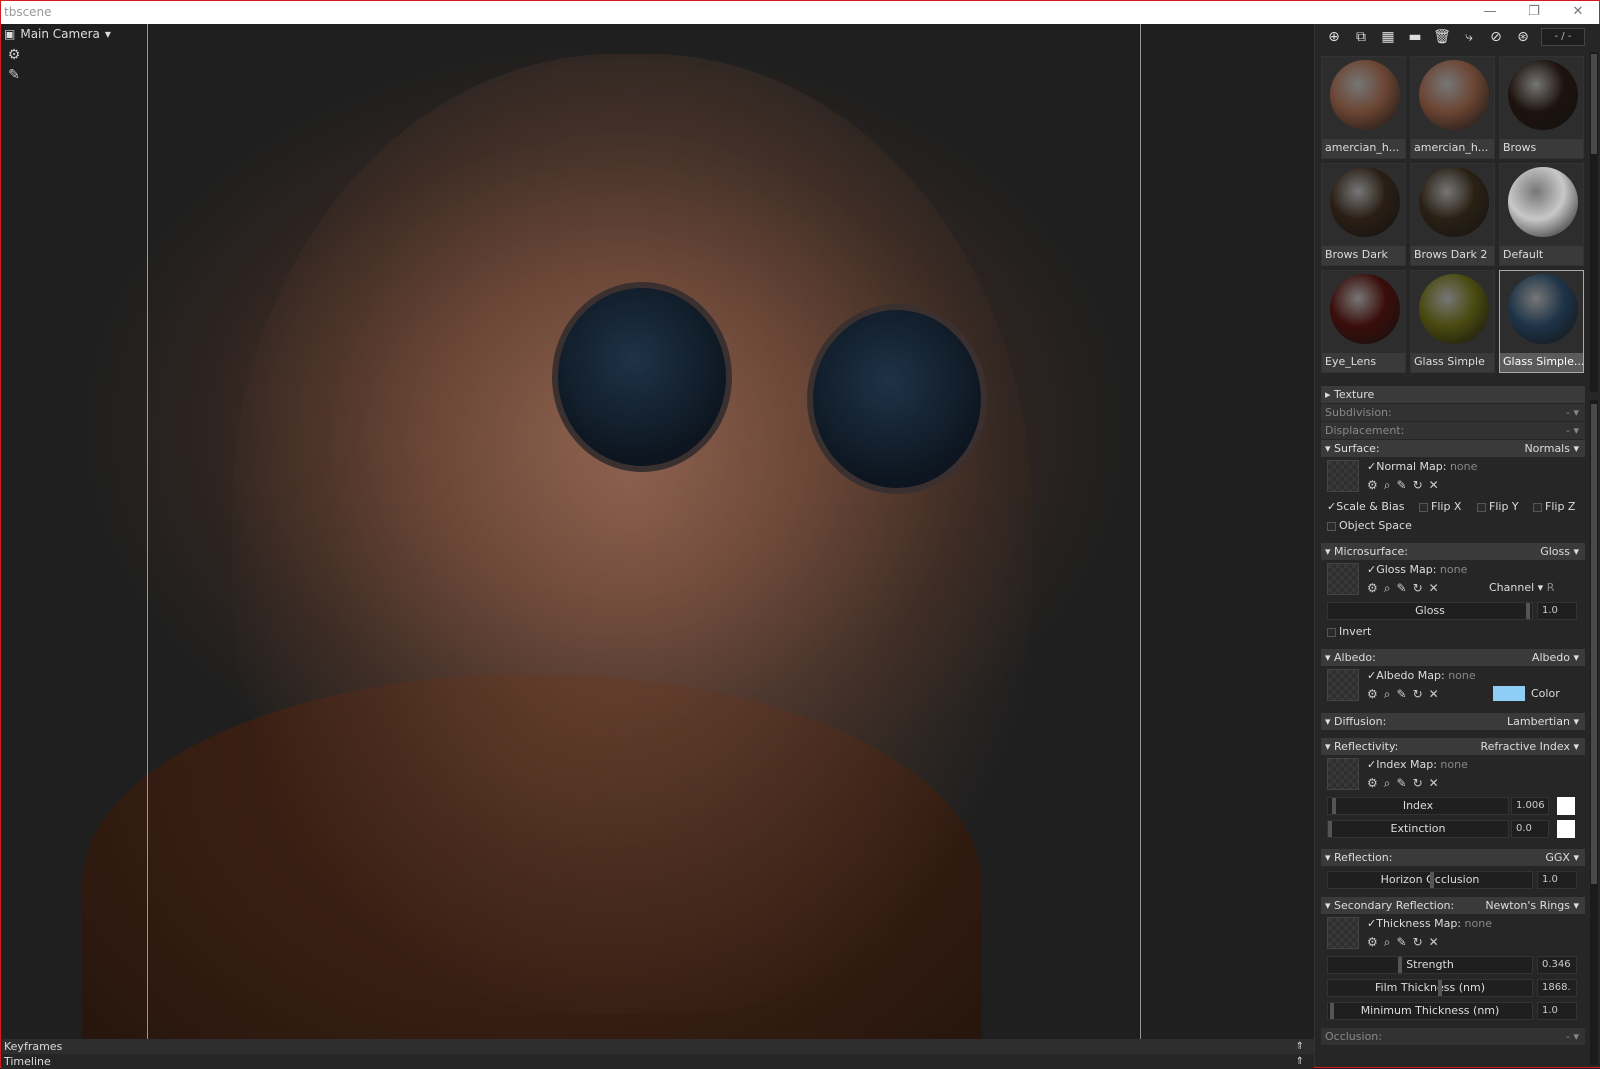 The image size is (1600, 1069). Describe the element at coordinates (1363, 321) in the screenshot. I see `material-tile: Eye_Lens` at that location.